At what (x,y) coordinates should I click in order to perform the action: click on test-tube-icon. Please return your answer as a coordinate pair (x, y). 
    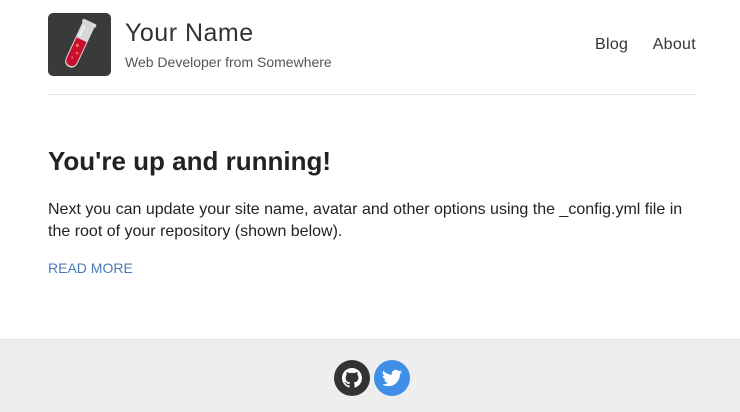
    Looking at the image, I should click on (81, 43).